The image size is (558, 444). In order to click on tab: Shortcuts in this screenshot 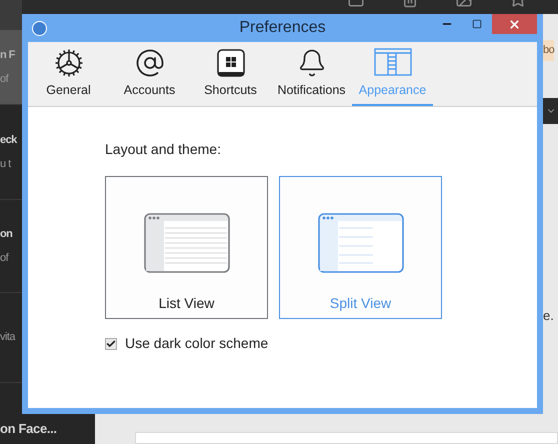, I will do `click(230, 75)`.